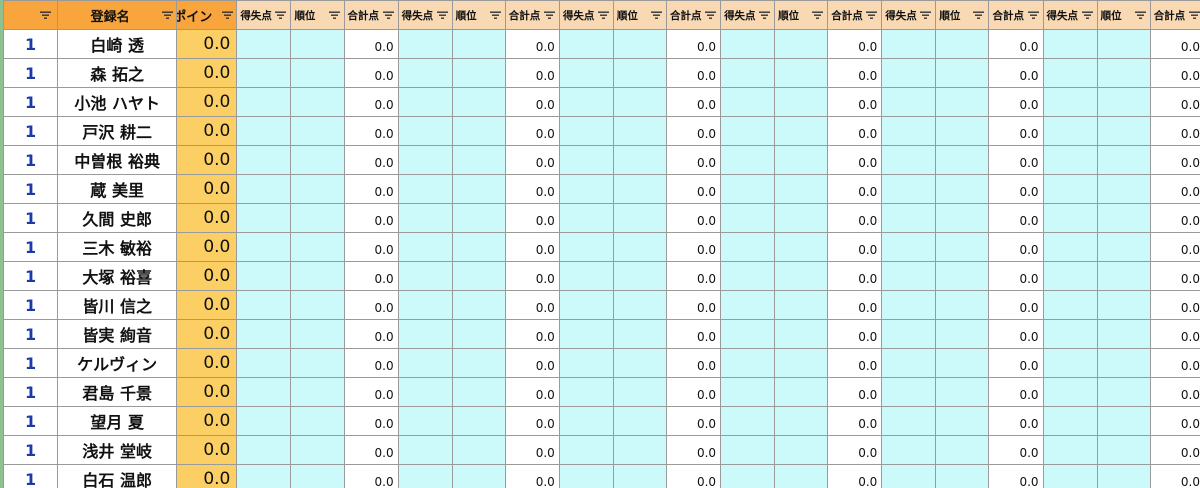 This screenshot has width=1200, height=488. I want to click on column-header-6: 得失点, so click(425, 15).